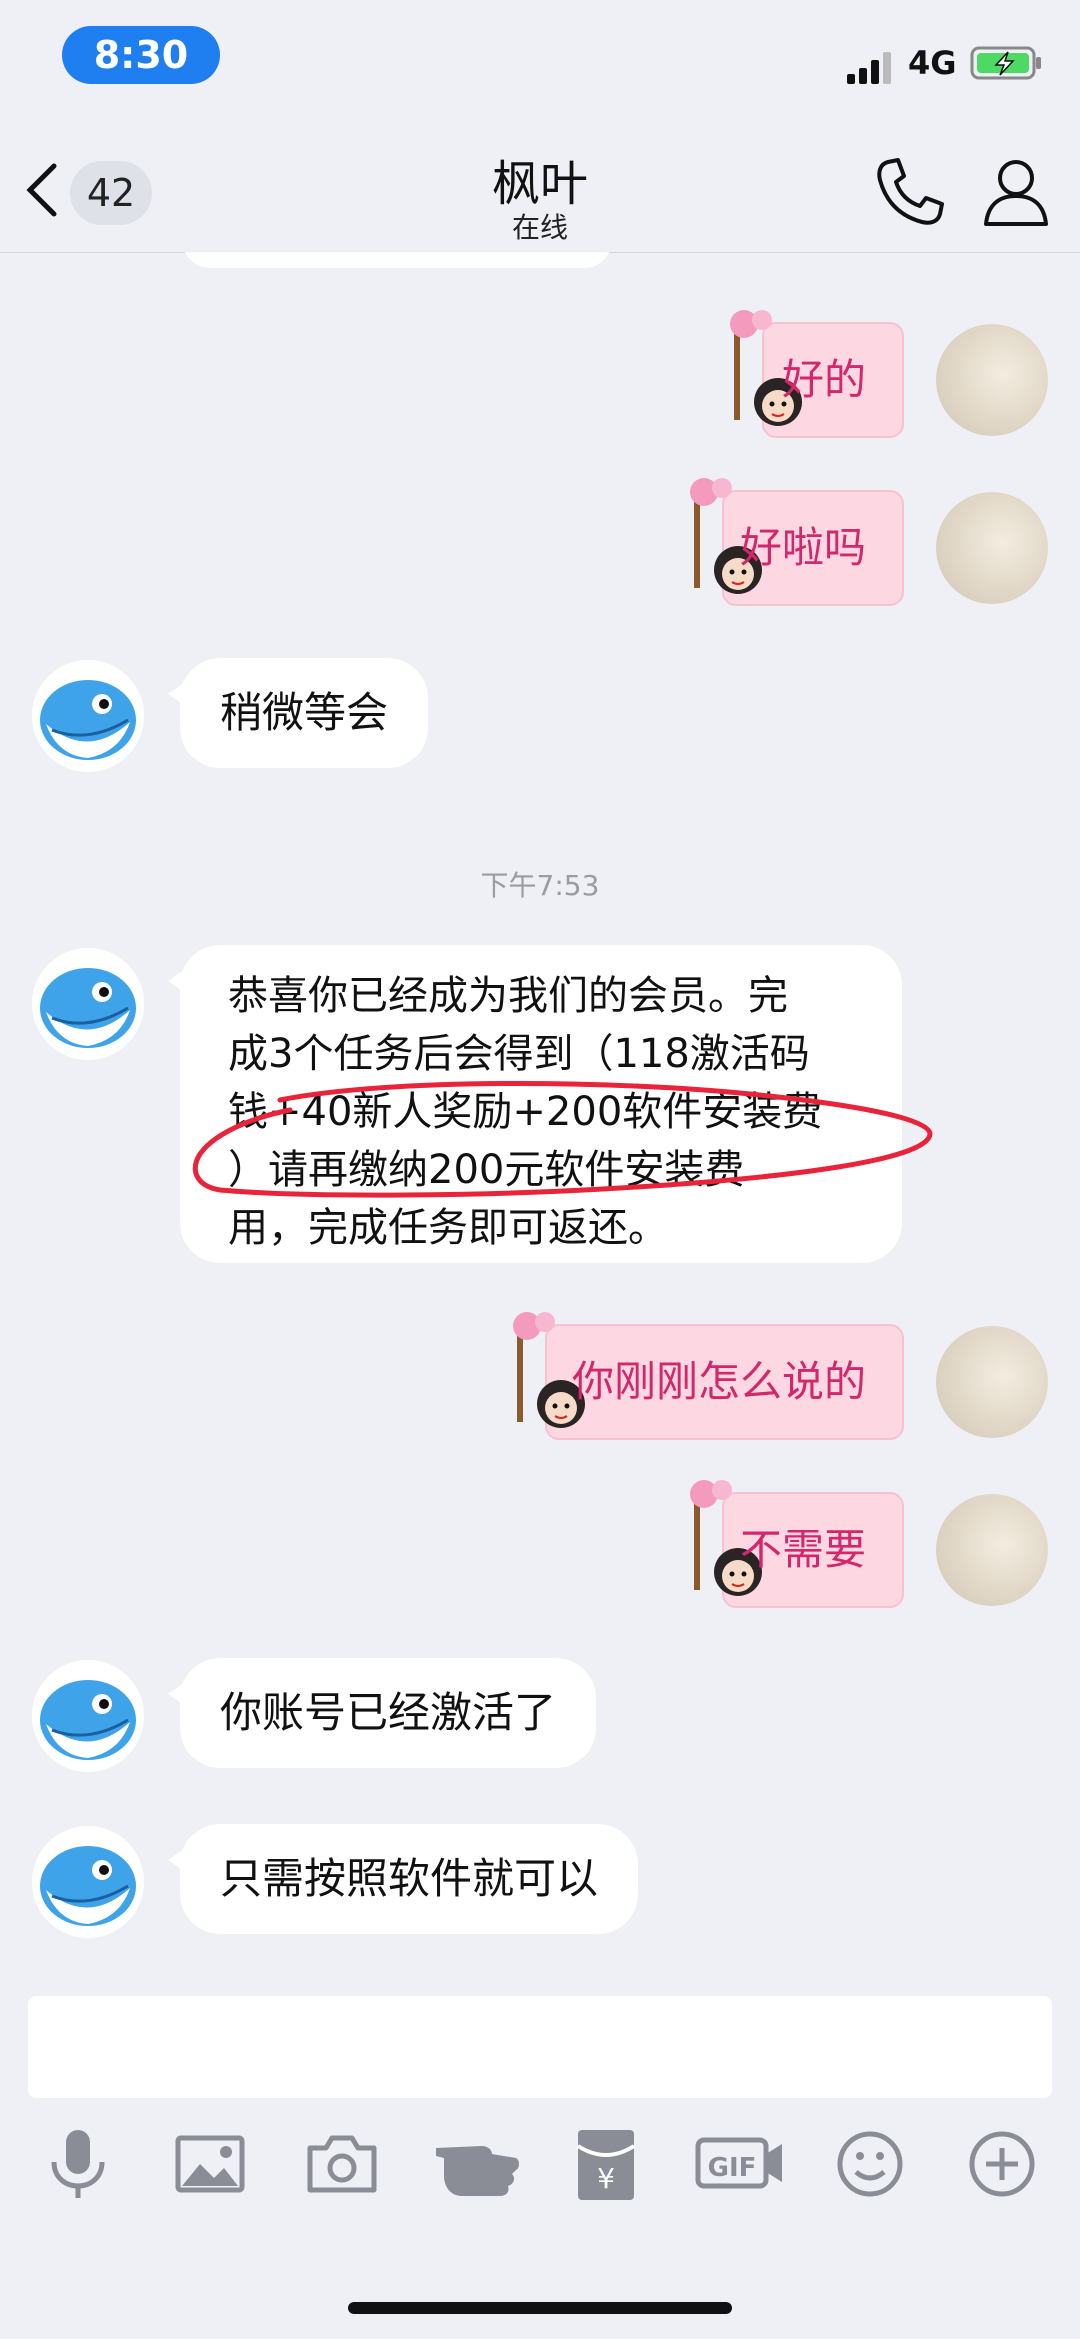 The image size is (1080, 2339). What do you see at coordinates (823, 379) in the screenshot?
I see `message-text: 好的` at bounding box center [823, 379].